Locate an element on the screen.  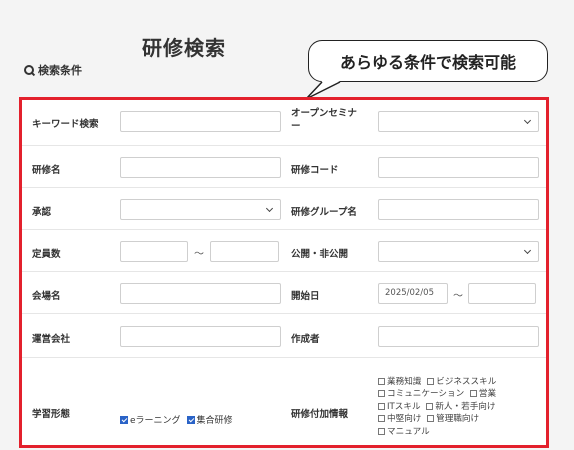
tag-option: 新人・若手向け is located at coordinates (460, 407).